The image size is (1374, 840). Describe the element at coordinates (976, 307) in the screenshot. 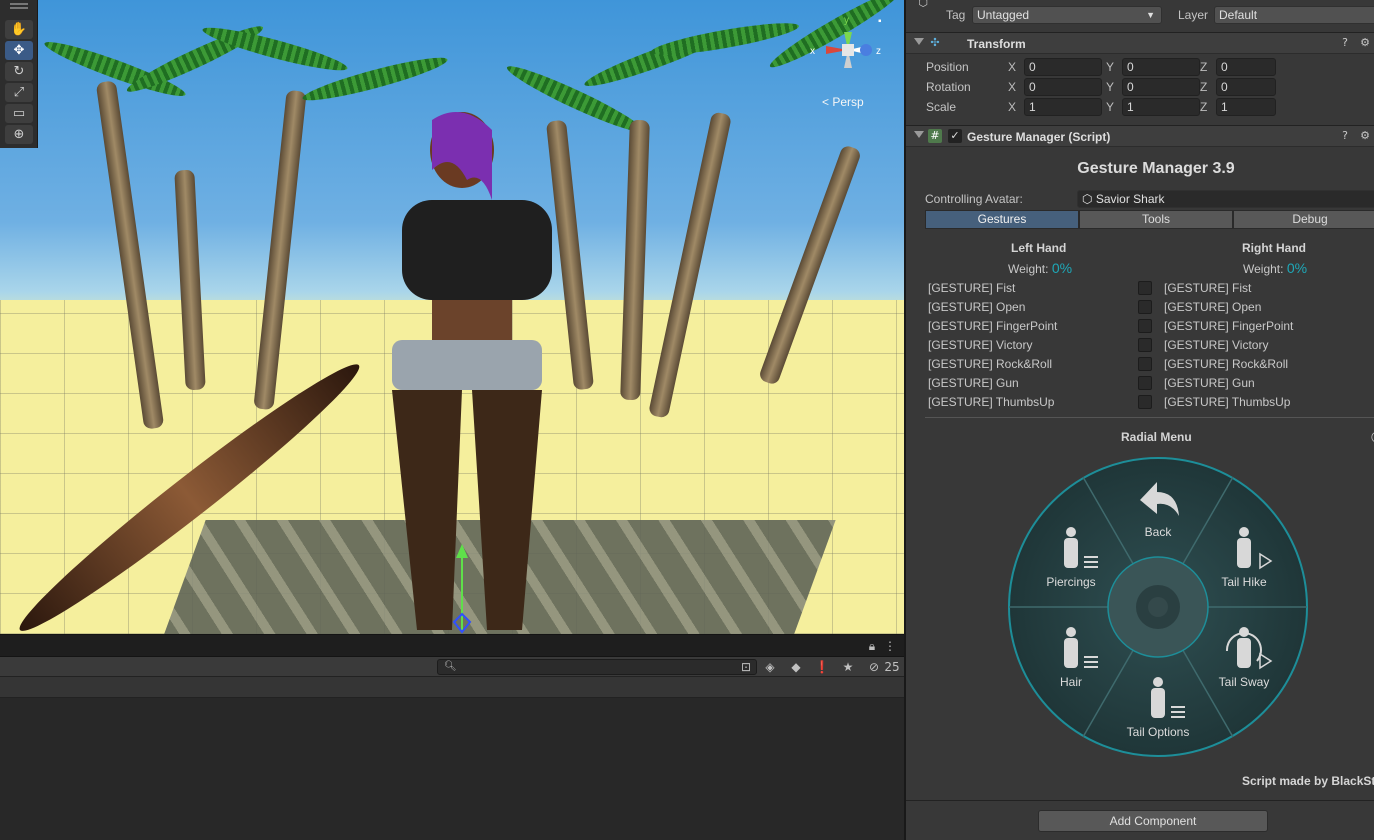

I see `left-gesture-item: [GESTURE] Open` at that location.